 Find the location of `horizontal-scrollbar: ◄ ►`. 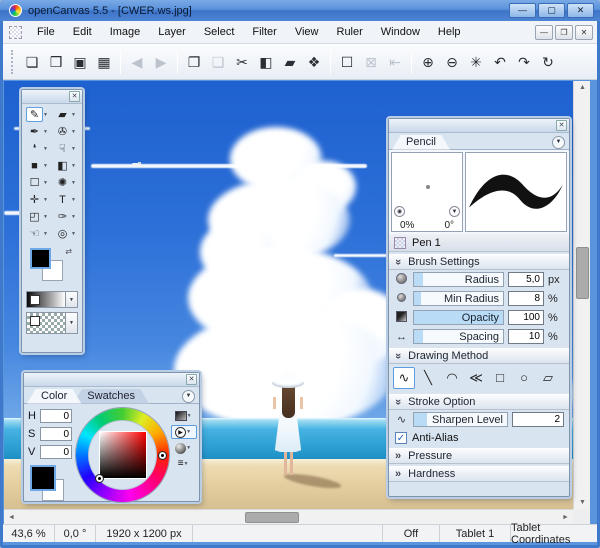

horizontal-scrollbar: ◄ ► is located at coordinates (288, 516).